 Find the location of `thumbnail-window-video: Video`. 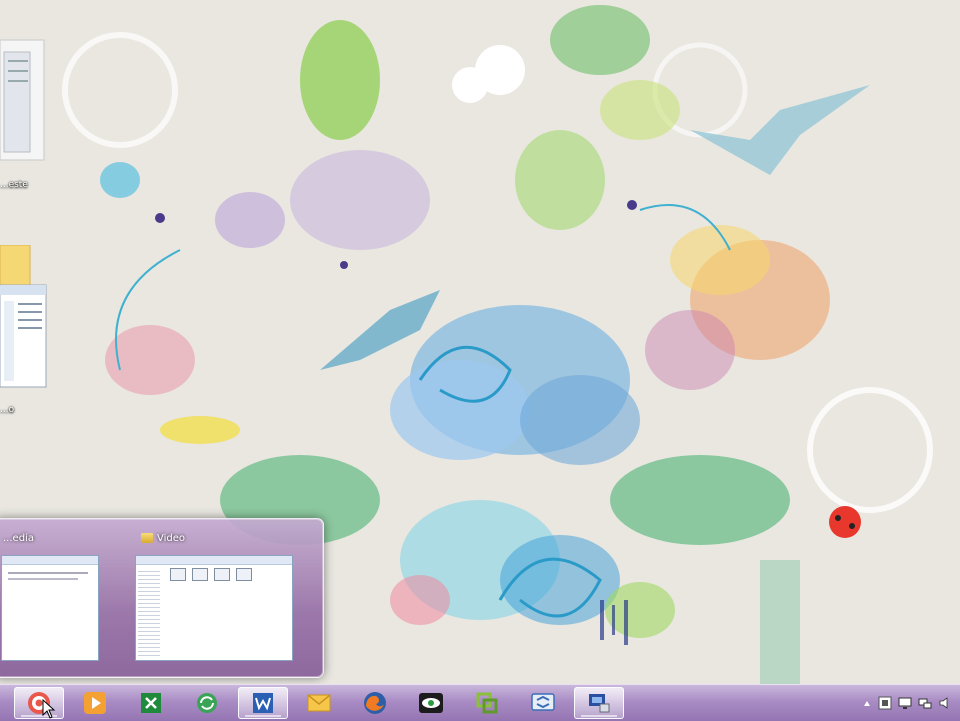

thumbnail-window-video: Video is located at coordinates (214, 598).